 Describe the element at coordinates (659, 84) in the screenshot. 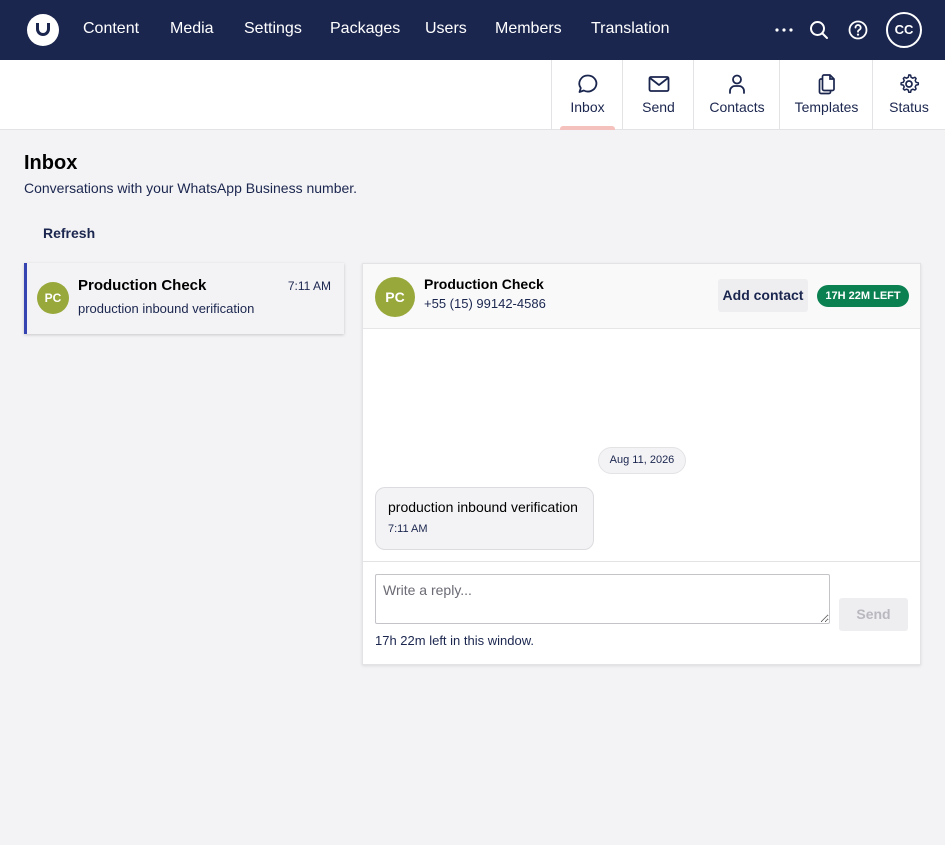

I see `envelope-icon` at that location.